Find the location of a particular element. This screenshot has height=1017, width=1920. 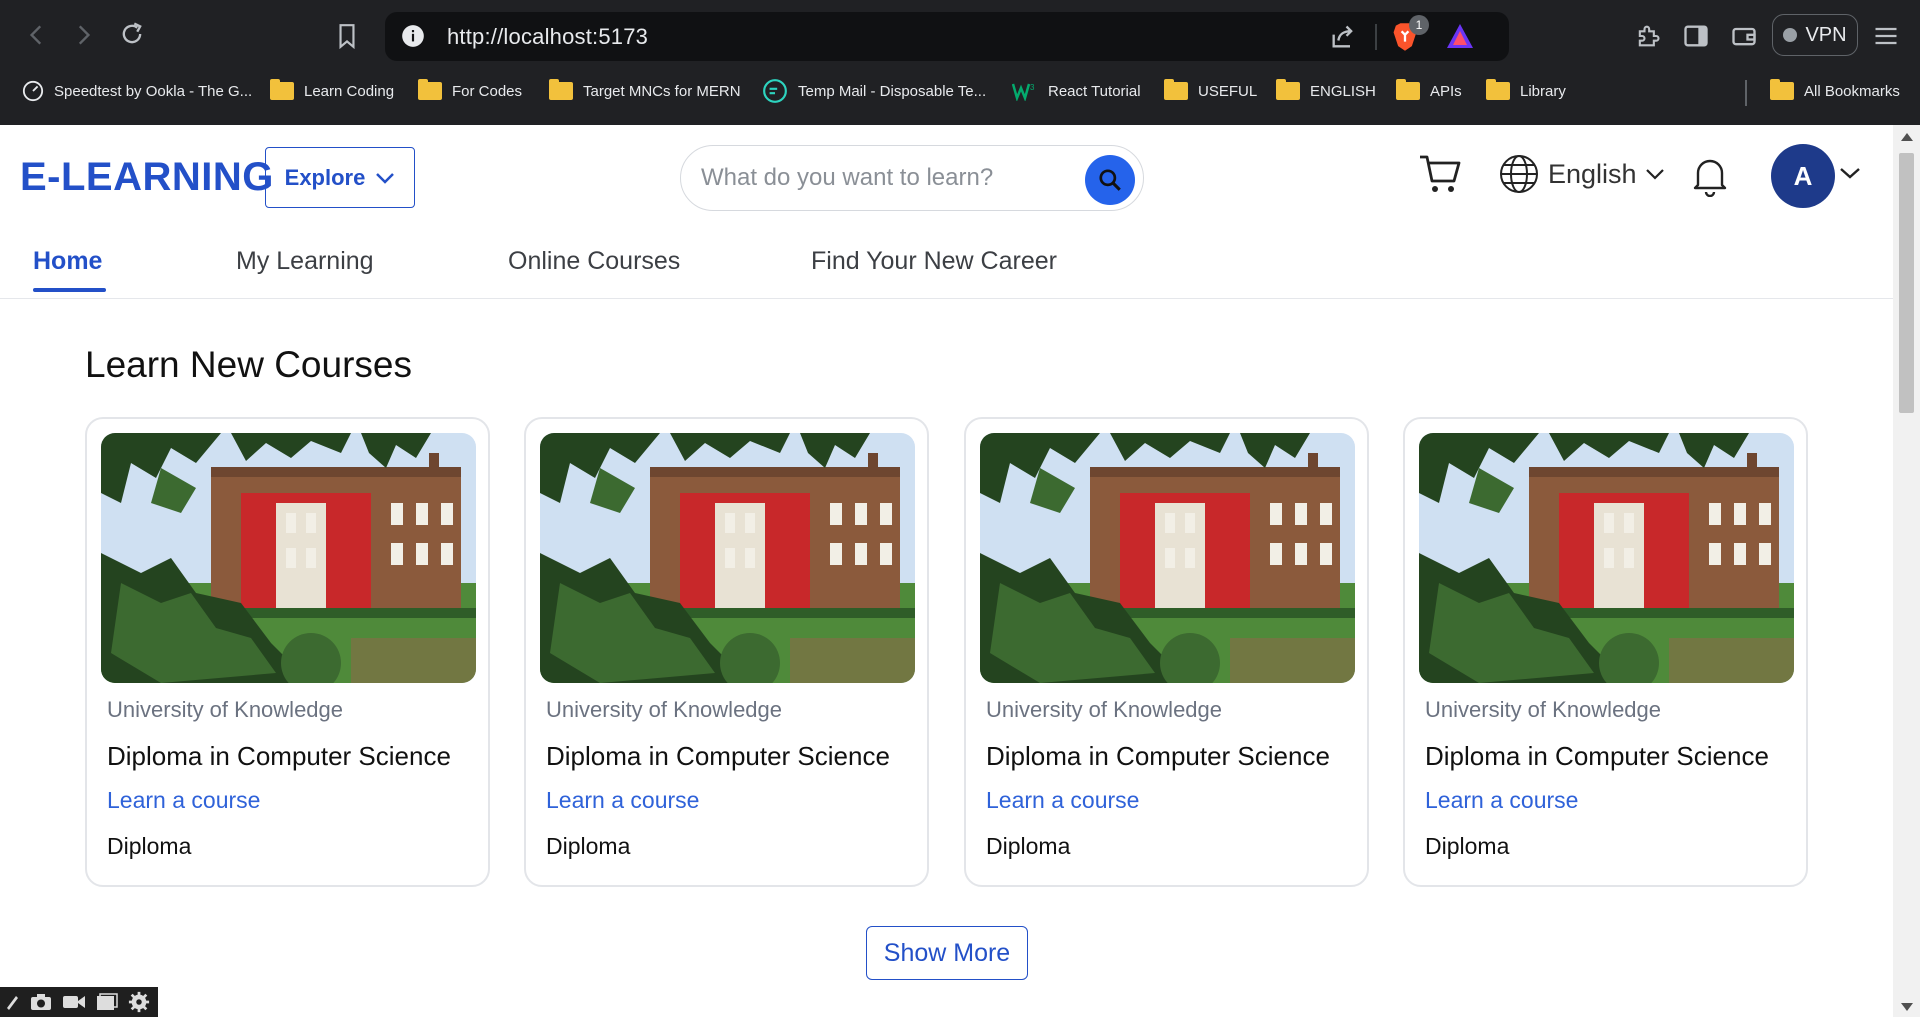

scroll-down-arrow-icon is located at coordinates (1907, 1007).